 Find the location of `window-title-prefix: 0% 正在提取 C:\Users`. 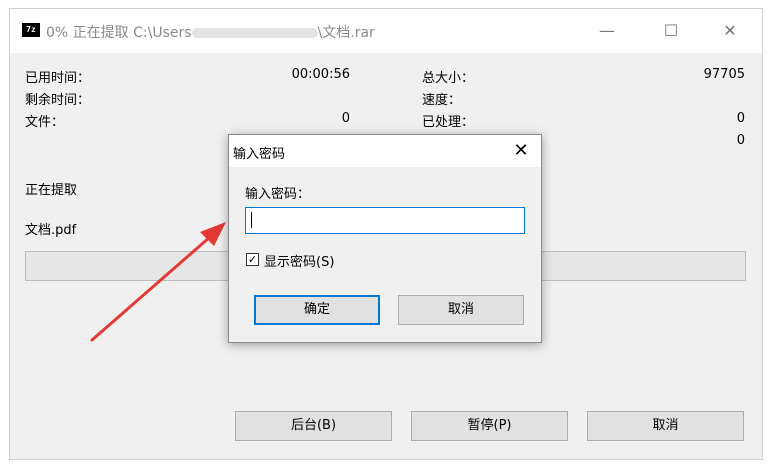

window-title-prefix: 0% 正在提取 C:\Users is located at coordinates (119, 33).